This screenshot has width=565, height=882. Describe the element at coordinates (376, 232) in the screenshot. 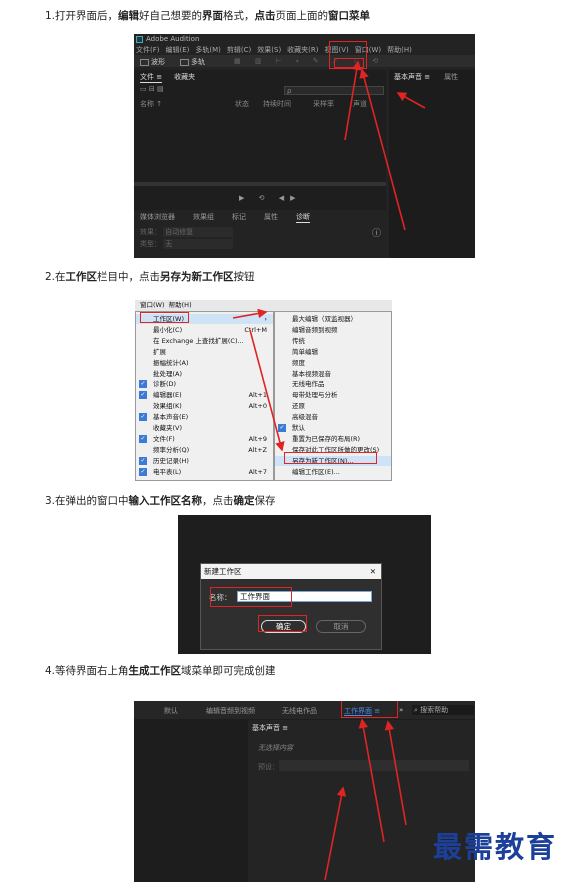

I see `info-icon: ⓘ` at that location.